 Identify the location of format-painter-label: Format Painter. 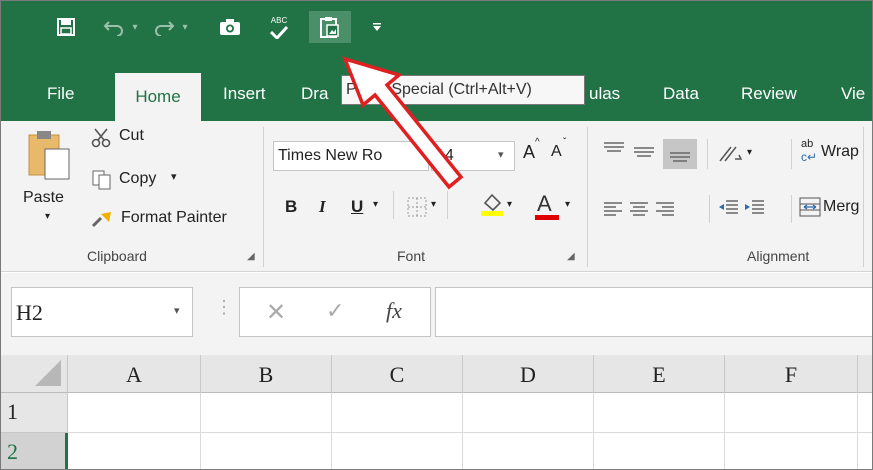
(174, 217).